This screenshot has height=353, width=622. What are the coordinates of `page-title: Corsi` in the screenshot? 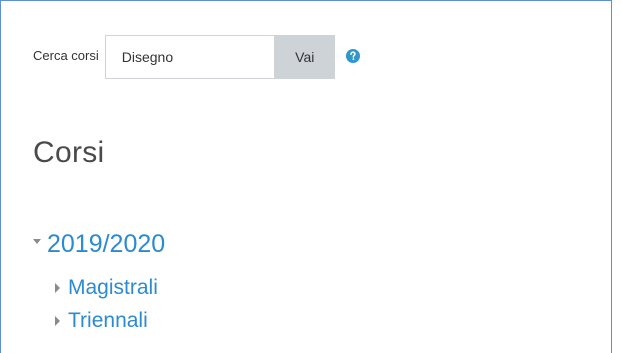 It's located at (69, 152).